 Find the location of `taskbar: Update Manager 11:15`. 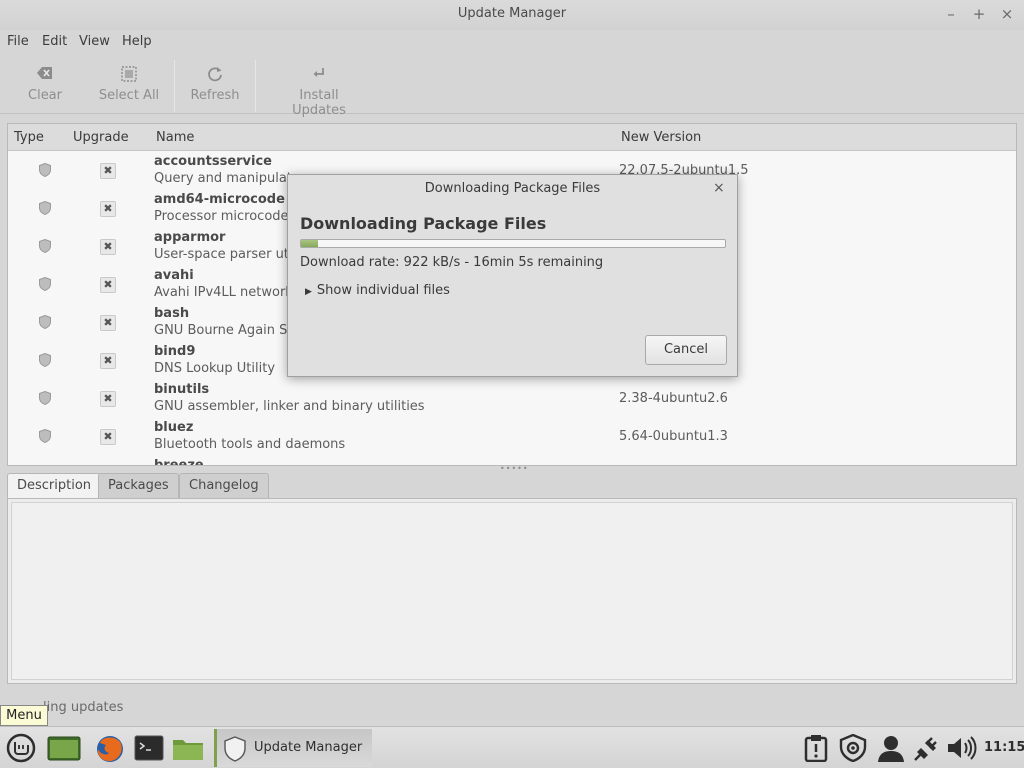

taskbar: Update Manager 11:15 is located at coordinates (512, 747).